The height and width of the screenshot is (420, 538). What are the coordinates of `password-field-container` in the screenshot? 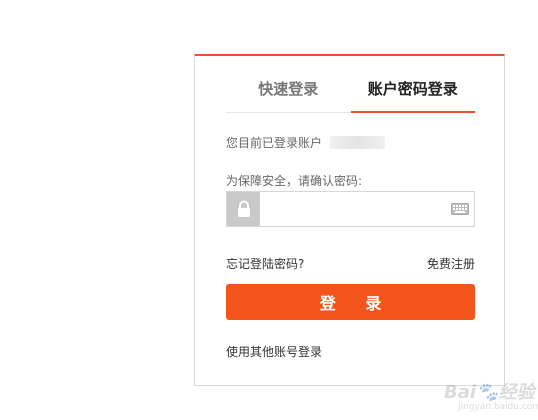 It's located at (350, 209).